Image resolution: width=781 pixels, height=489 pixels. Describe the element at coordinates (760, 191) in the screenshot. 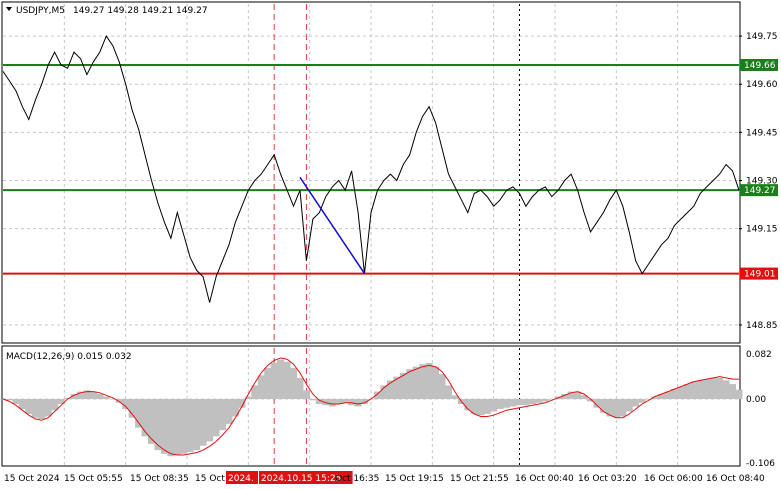

I see `level-price-tag-label: 149.27` at that location.